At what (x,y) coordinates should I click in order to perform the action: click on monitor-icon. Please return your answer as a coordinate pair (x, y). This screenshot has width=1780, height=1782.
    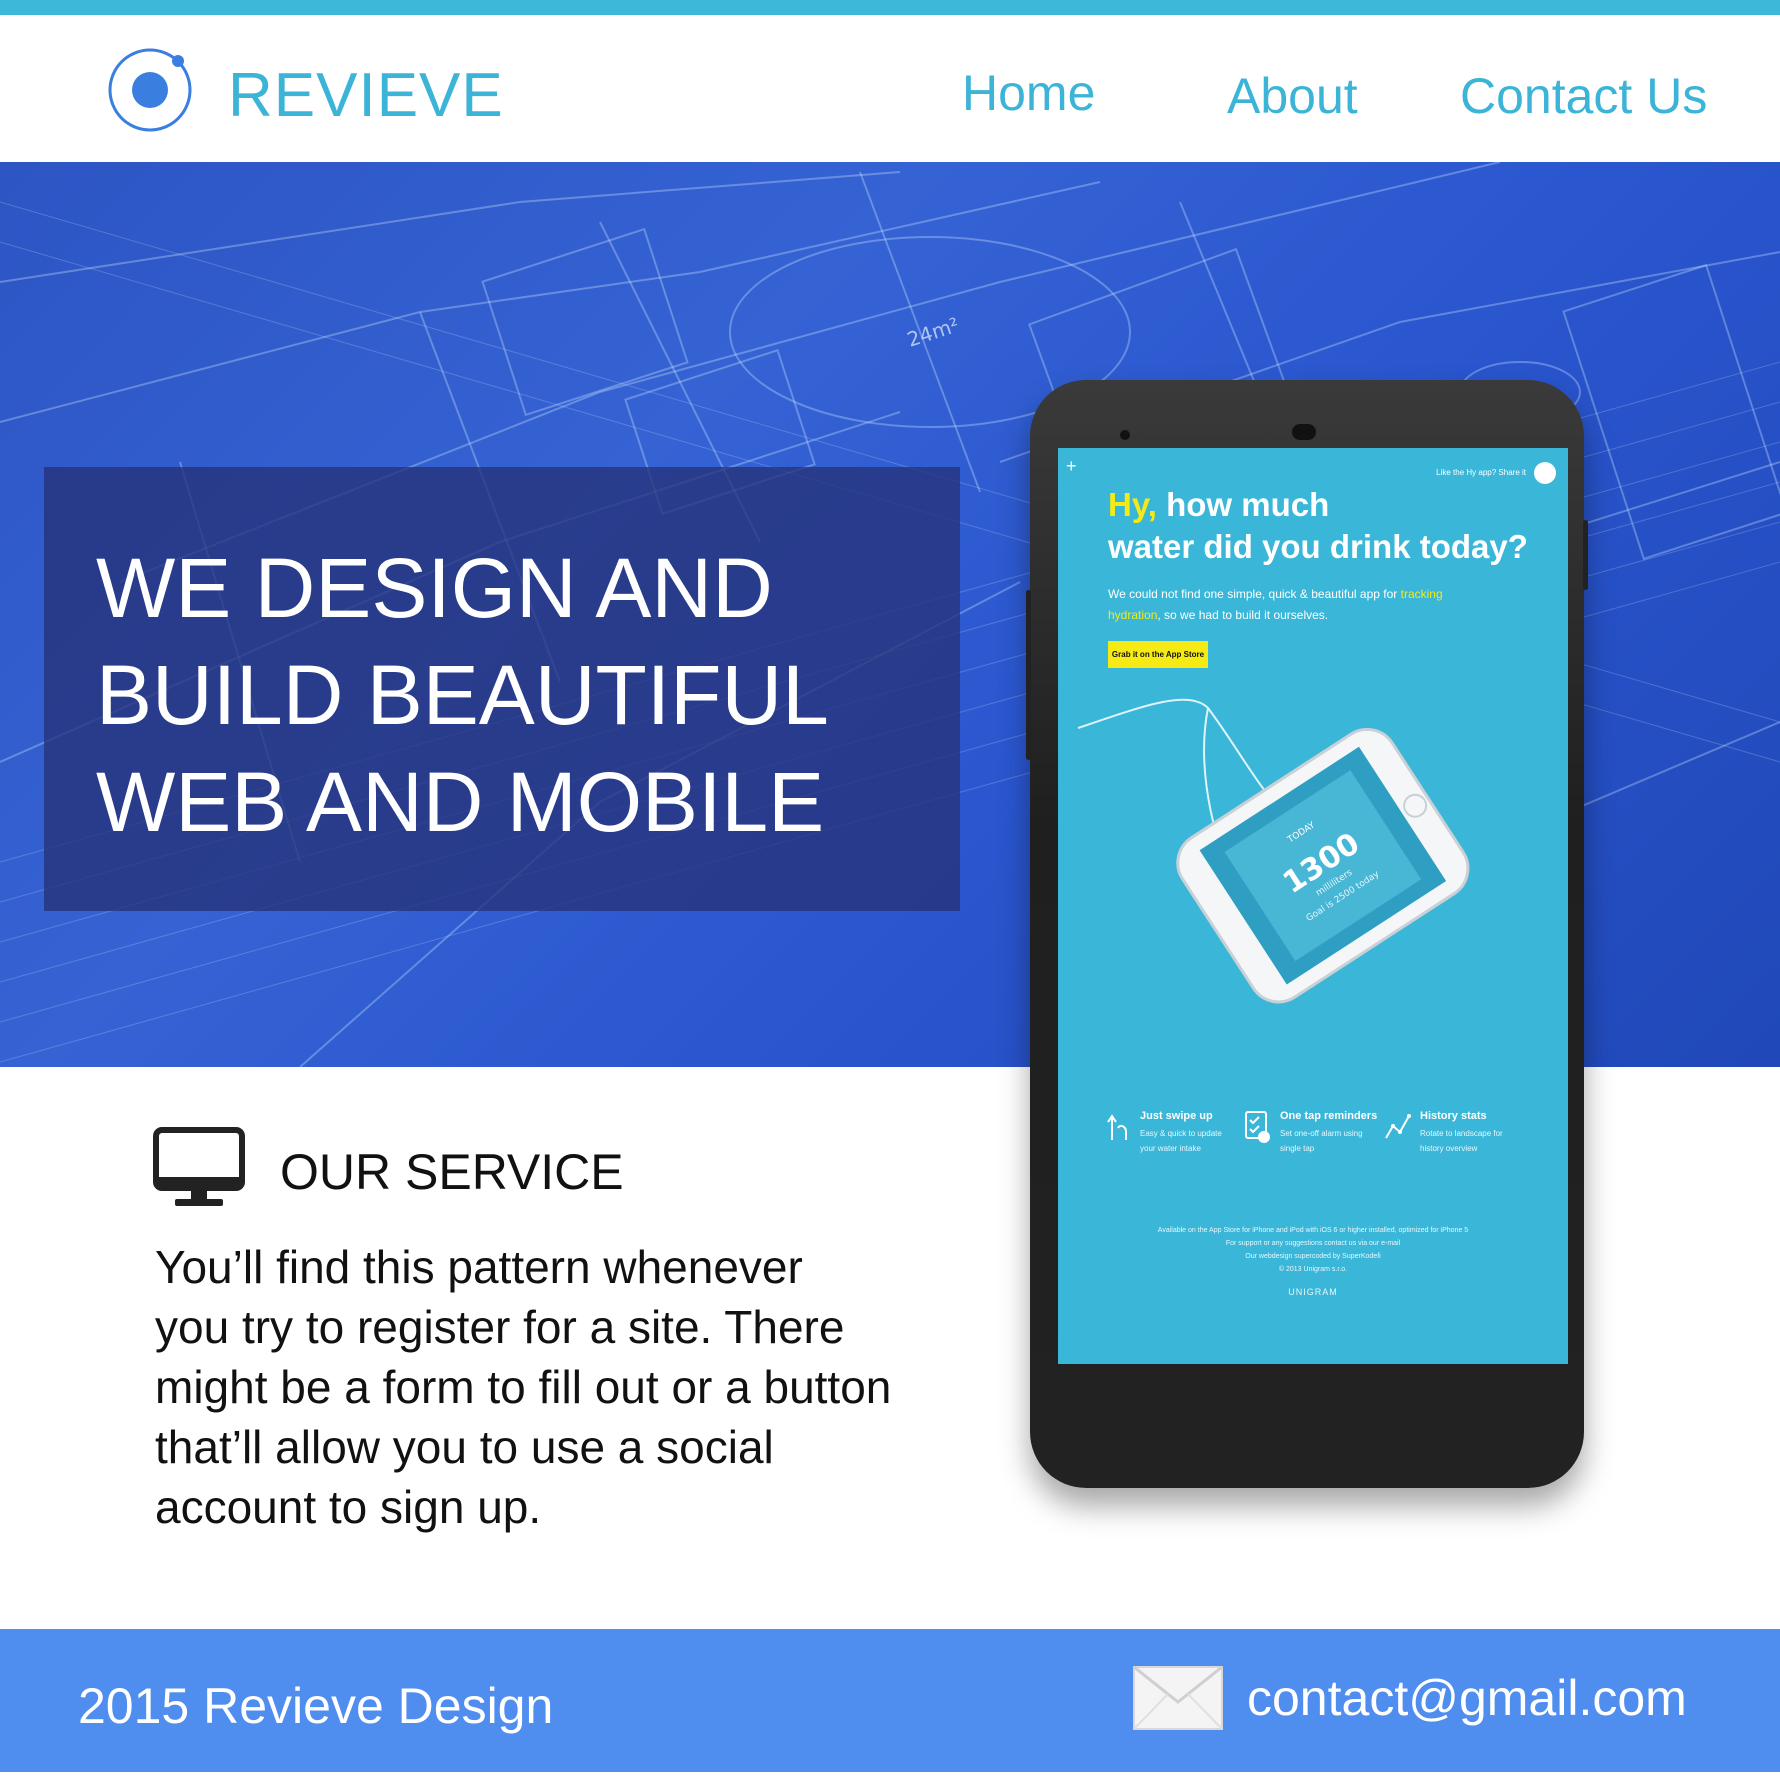
    Looking at the image, I should click on (199, 1169).